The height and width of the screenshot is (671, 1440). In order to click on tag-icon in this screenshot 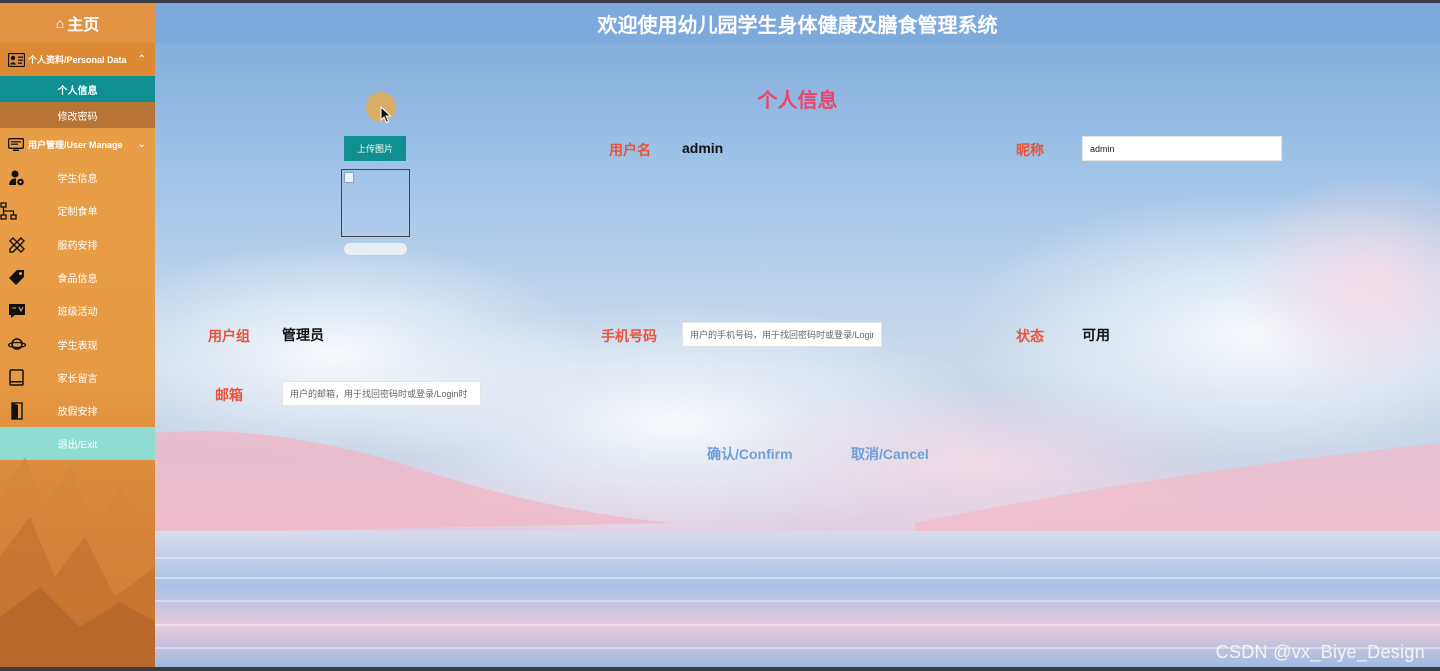, I will do `click(16, 277)`.